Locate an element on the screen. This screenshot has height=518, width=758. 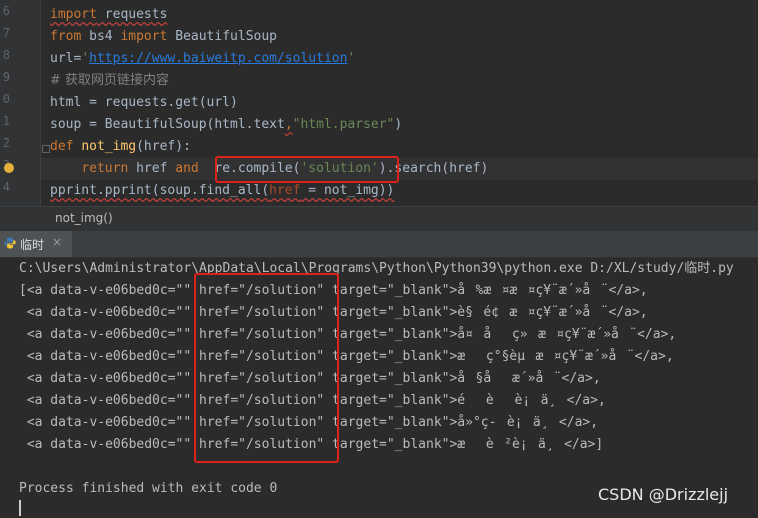
code-text: pprint.pprint(soup.find_all( is located at coordinates (160, 190).